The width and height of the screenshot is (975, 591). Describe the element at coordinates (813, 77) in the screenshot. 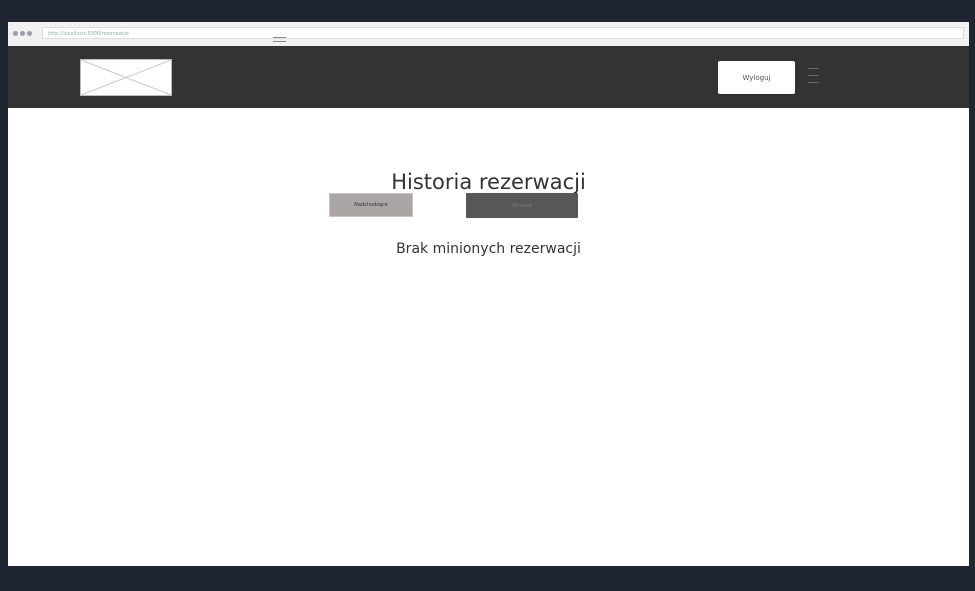

I see `hamburger-menu-icon` at that location.